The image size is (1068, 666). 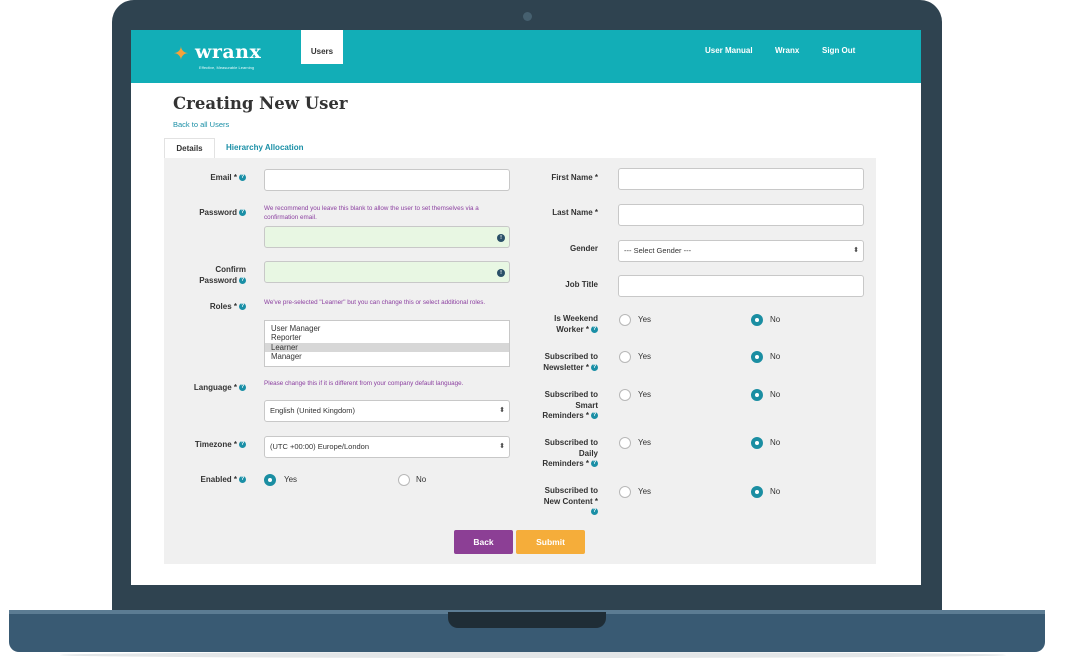 I want to click on new-content-label: Subscribed to New Content *?, so click(x=570, y=501).